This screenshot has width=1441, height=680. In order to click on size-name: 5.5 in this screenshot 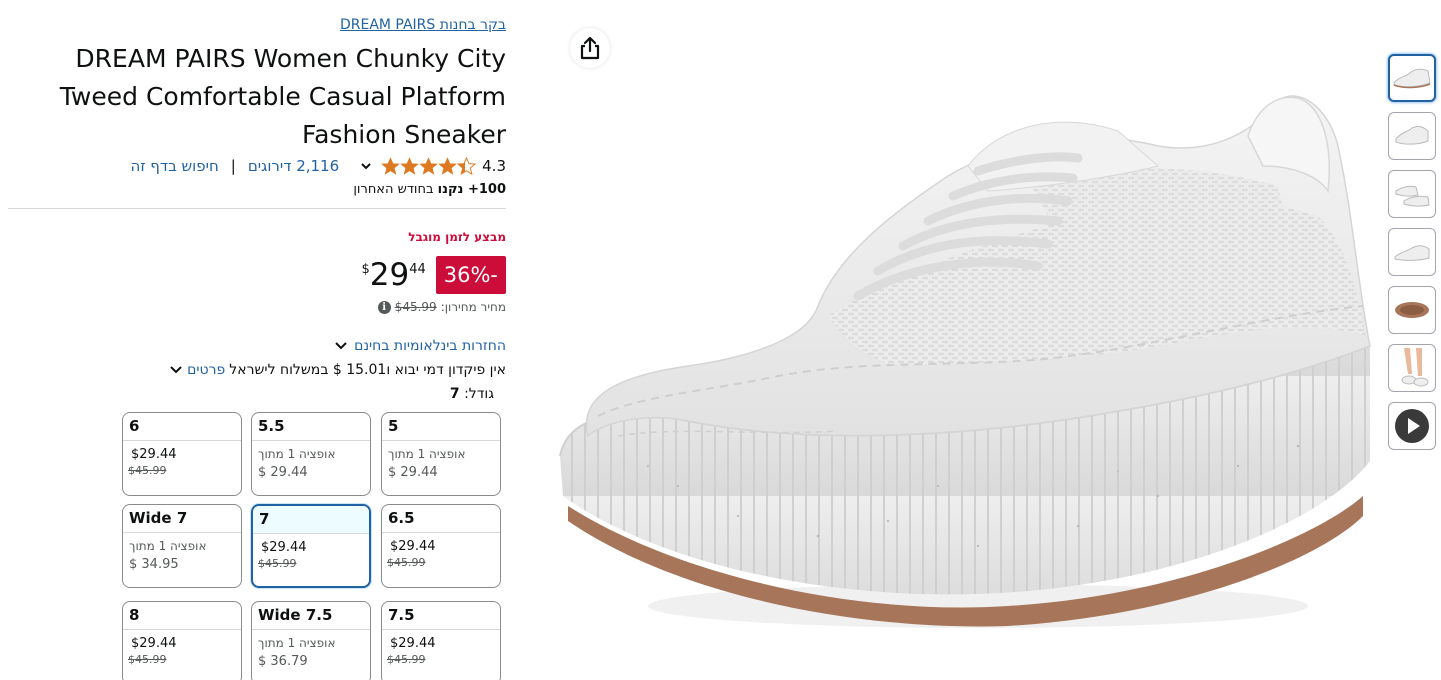, I will do `click(311, 427)`.